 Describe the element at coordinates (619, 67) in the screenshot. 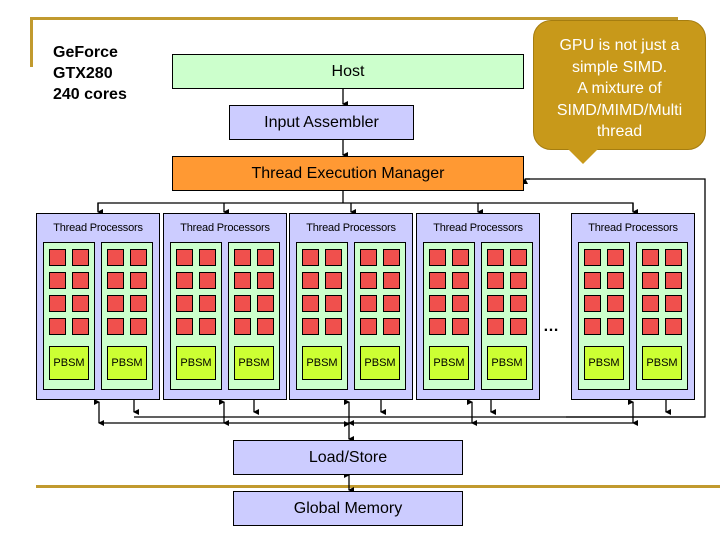

I see `callout-line: simple SIMD.` at that location.